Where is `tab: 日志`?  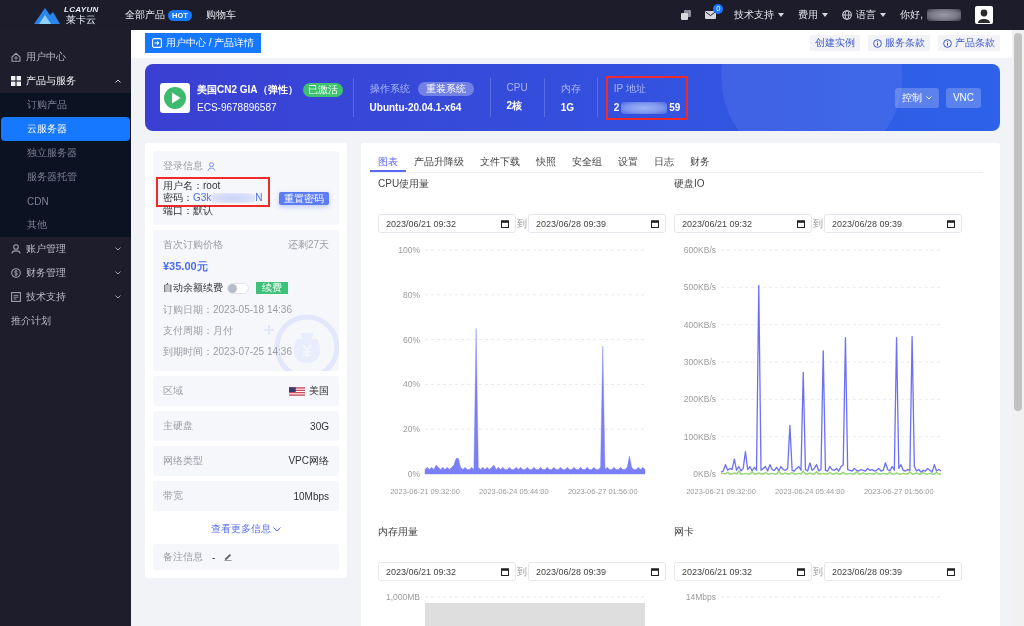 tab: 日志 is located at coordinates (664, 162).